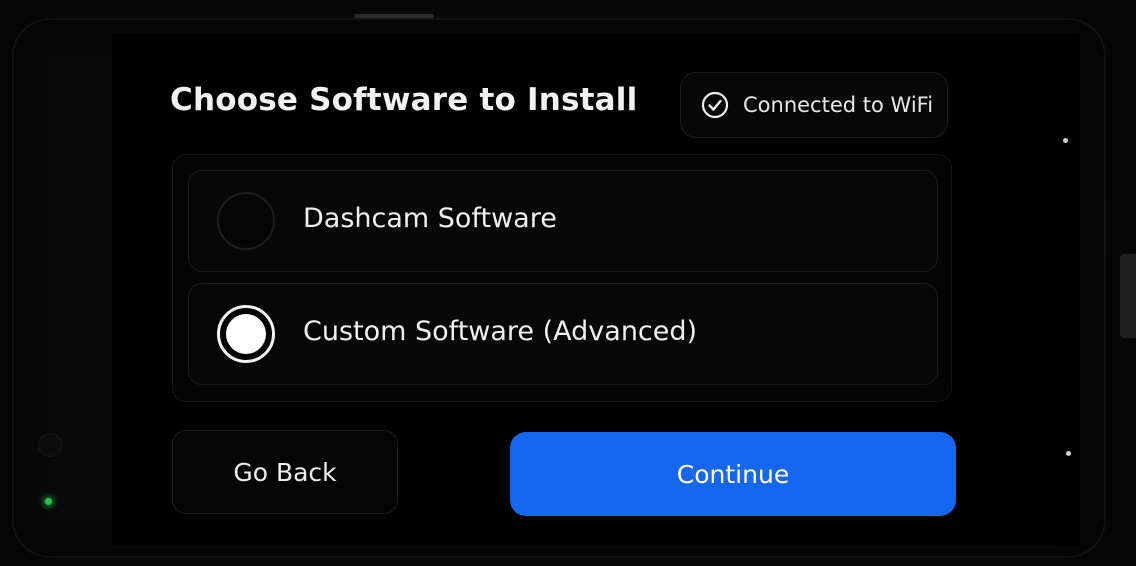 This screenshot has height=566, width=1136. What do you see at coordinates (285, 472) in the screenshot?
I see `go-back-button: Go Back` at bounding box center [285, 472].